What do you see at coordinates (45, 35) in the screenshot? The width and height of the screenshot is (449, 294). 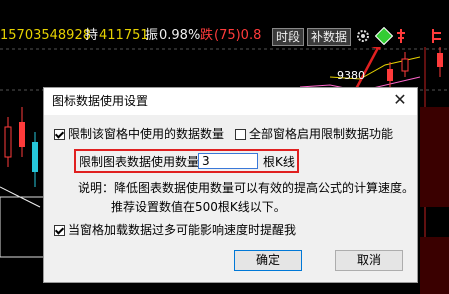 I see `code-value: 15703548928` at bounding box center [45, 35].